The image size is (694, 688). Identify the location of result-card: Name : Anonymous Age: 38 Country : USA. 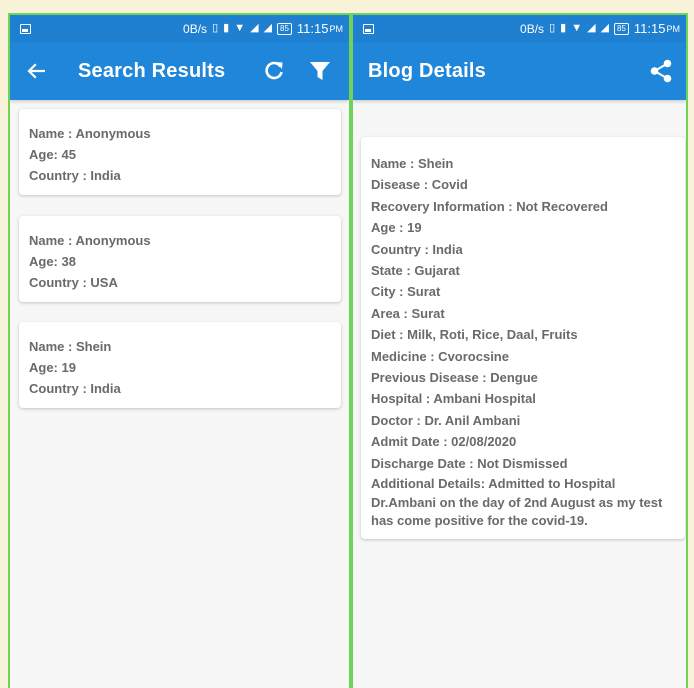
(180, 259).